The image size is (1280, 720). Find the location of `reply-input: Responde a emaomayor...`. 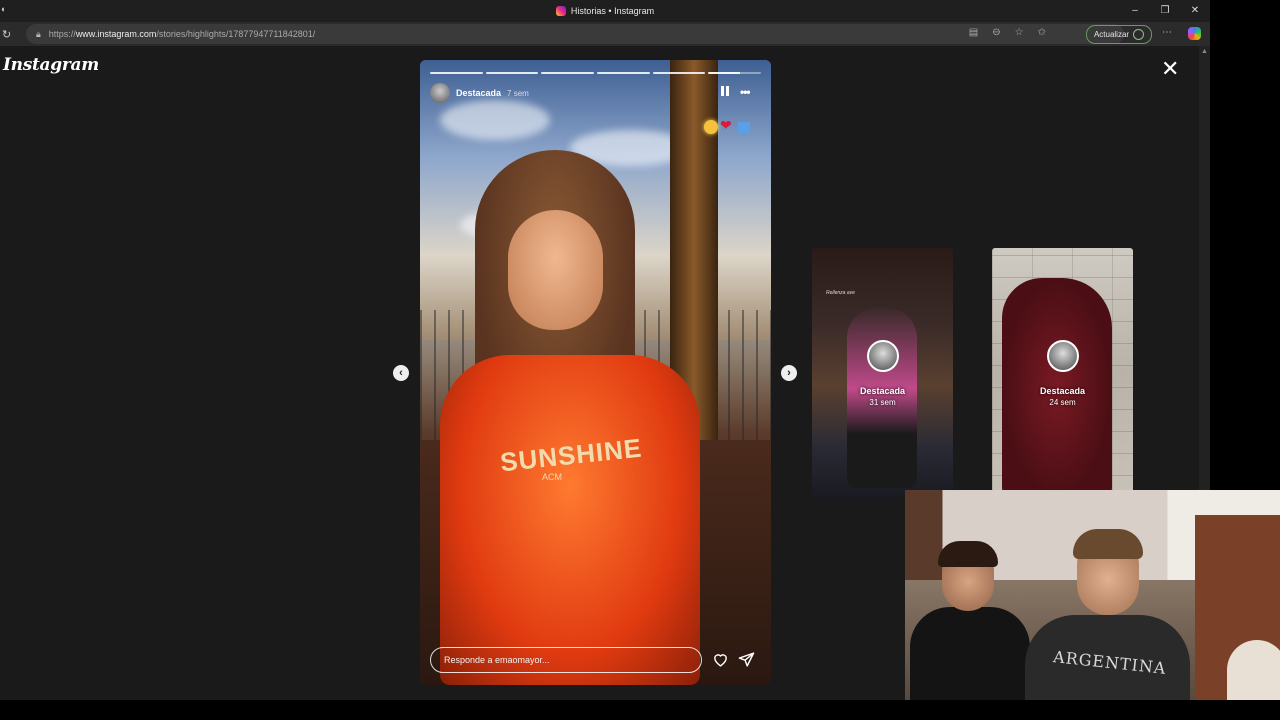

reply-input: Responde a emaomayor... is located at coordinates (566, 660).